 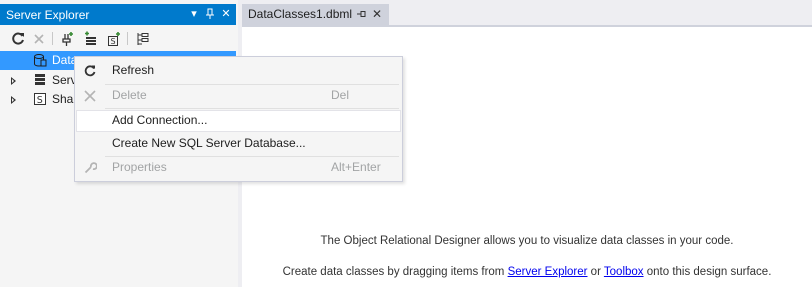 What do you see at coordinates (226, 14) in the screenshot?
I see `close-icon: ✕` at bounding box center [226, 14].